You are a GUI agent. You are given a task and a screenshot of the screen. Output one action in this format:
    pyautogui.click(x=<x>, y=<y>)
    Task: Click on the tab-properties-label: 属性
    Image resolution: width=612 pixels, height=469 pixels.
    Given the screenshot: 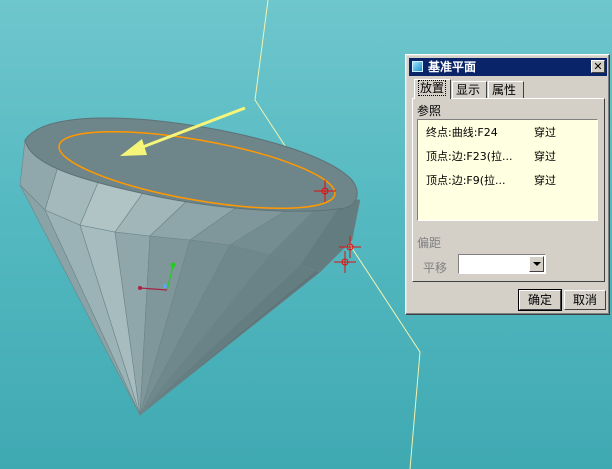 What is the action you would take?
    pyautogui.click(x=504, y=90)
    